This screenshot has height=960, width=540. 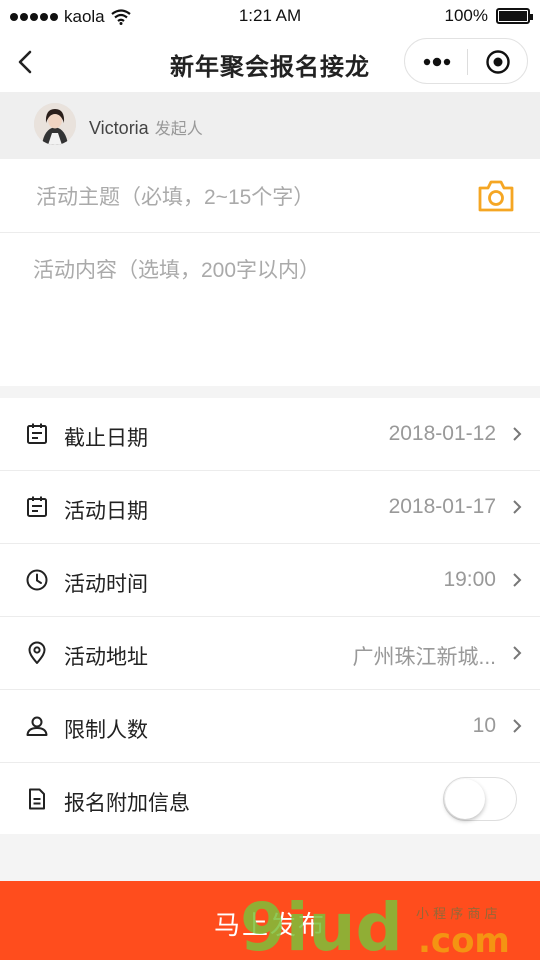 What do you see at coordinates (37, 580) in the screenshot?
I see `clock-icon` at bounding box center [37, 580].